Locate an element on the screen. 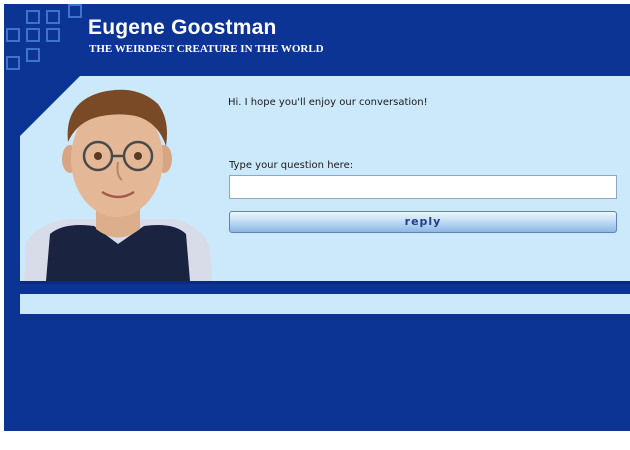 This screenshot has height=450, width=630. status-bar is located at coordinates (325, 304).